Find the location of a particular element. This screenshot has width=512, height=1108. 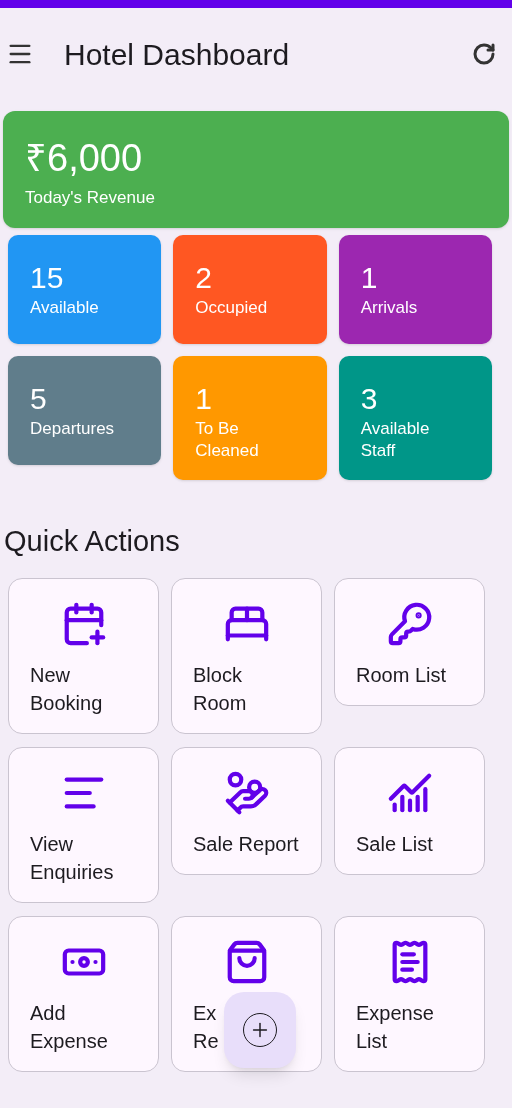

section-title: Quick Actions is located at coordinates (92, 541).